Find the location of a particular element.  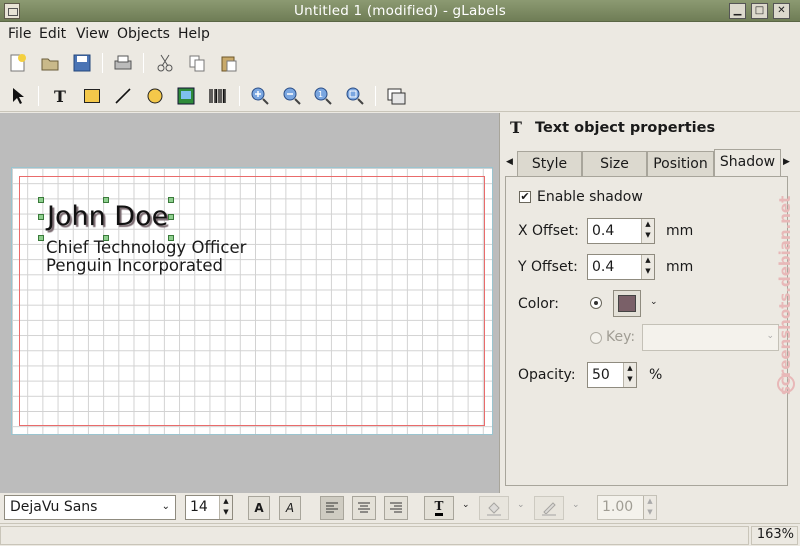

fill-bucket-icon is located at coordinates (494, 509).